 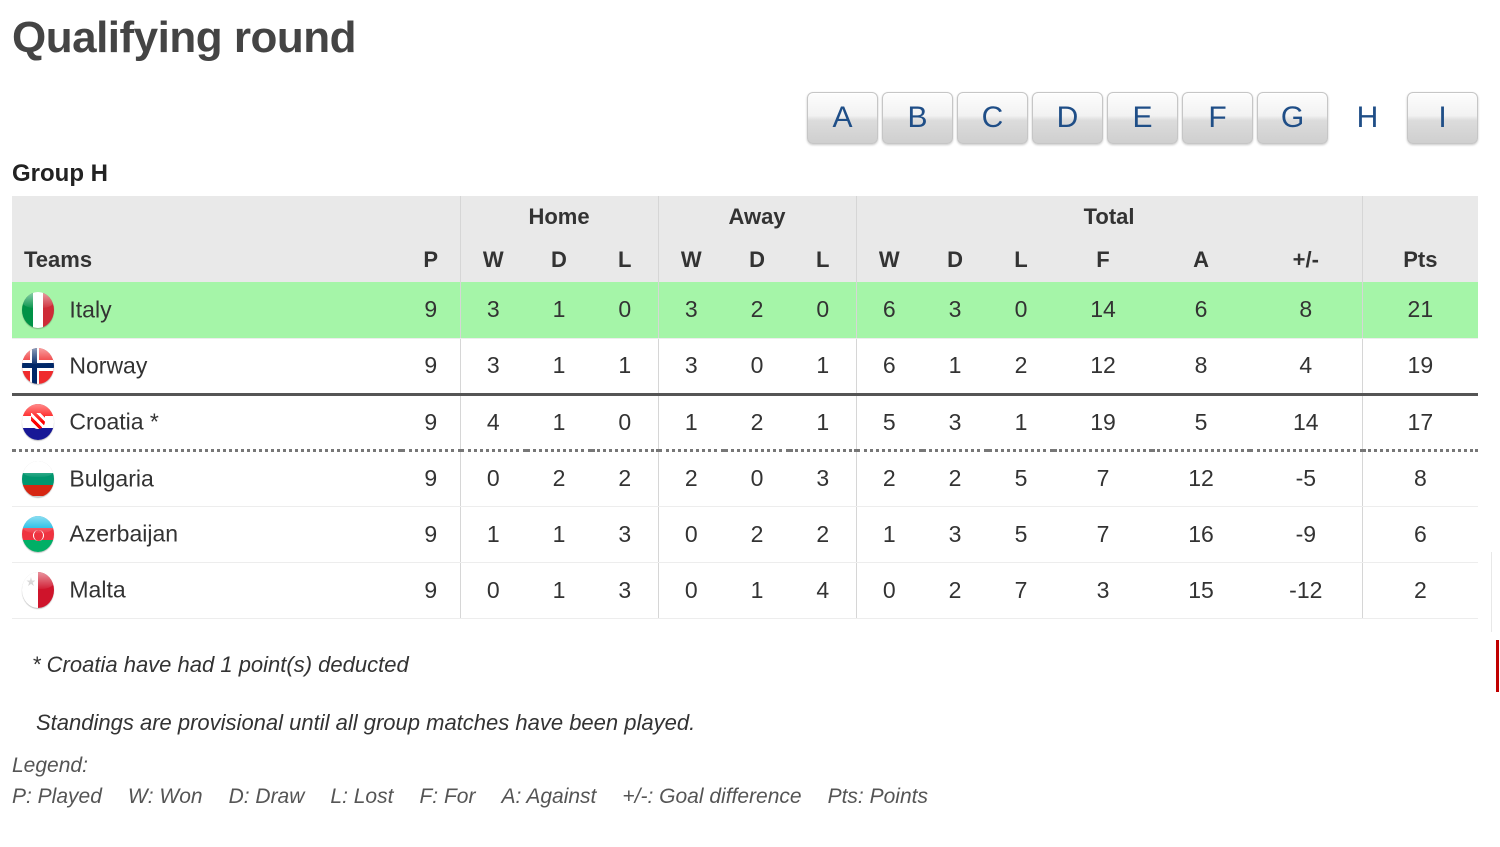 What do you see at coordinates (1021, 590) in the screenshot?
I see `cell-total-l: 7` at bounding box center [1021, 590].